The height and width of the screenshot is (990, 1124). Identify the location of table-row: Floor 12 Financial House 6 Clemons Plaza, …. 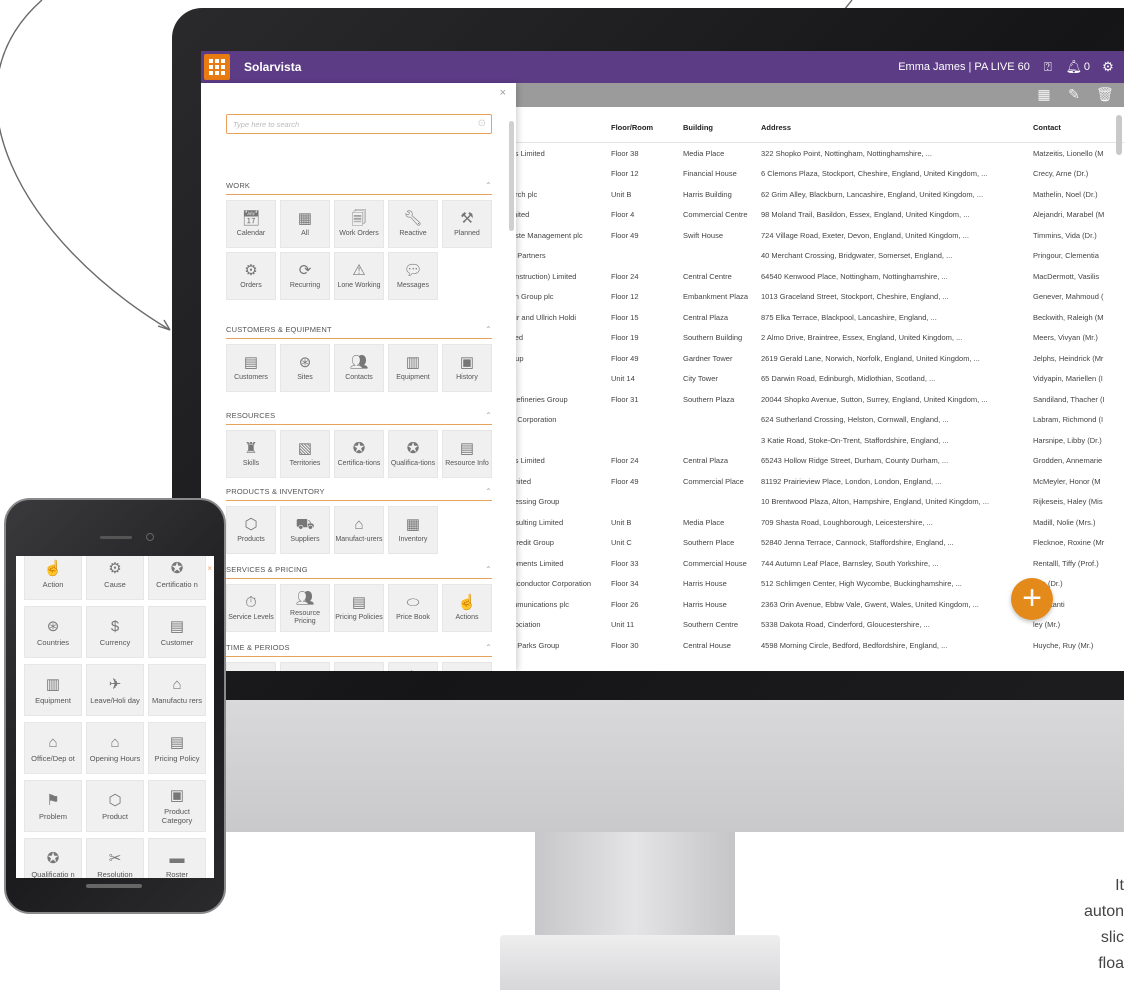
(817, 174).